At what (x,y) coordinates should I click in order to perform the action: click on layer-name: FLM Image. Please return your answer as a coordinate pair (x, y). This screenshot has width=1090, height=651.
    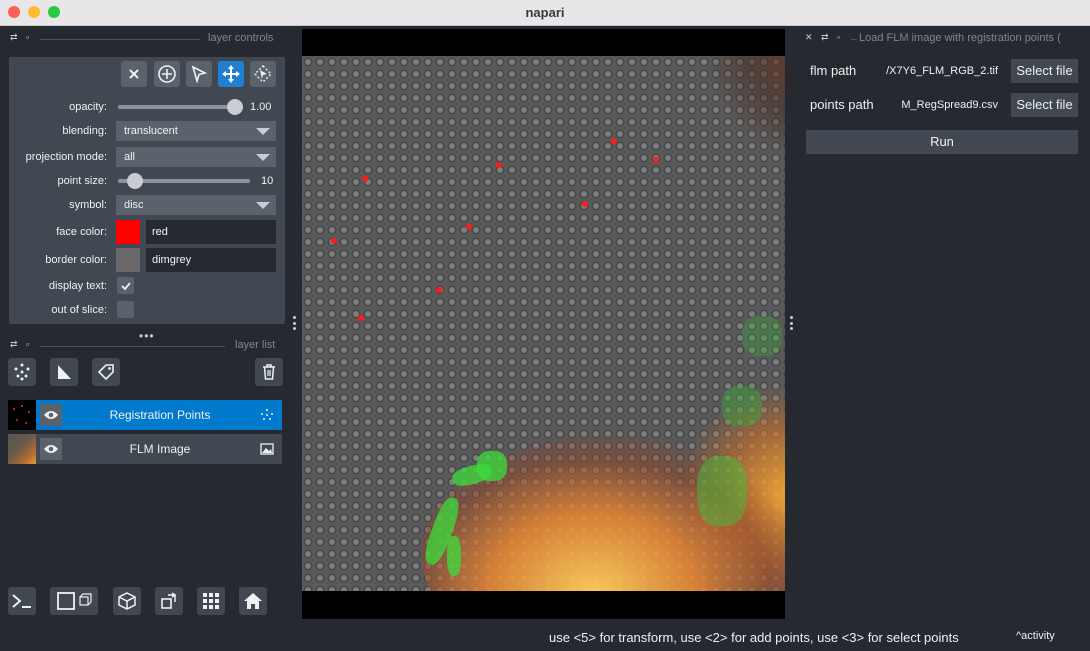
    Looking at the image, I should click on (160, 449).